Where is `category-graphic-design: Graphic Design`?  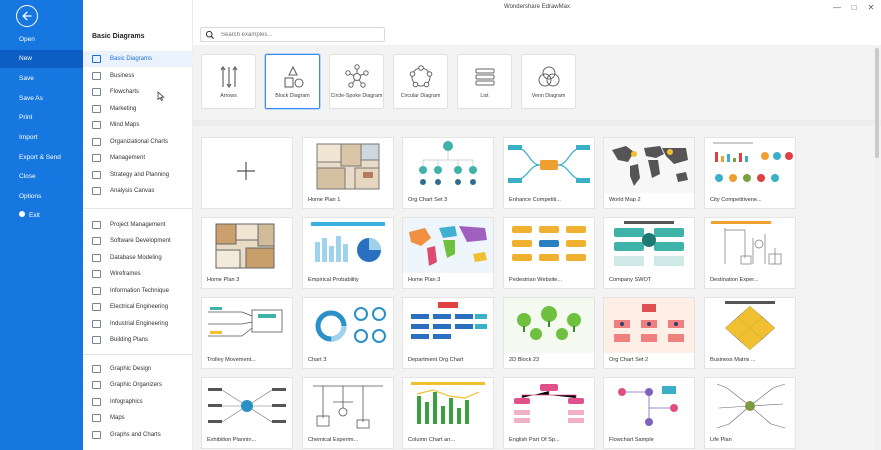 category-graphic-design: Graphic Design is located at coordinates (138, 369).